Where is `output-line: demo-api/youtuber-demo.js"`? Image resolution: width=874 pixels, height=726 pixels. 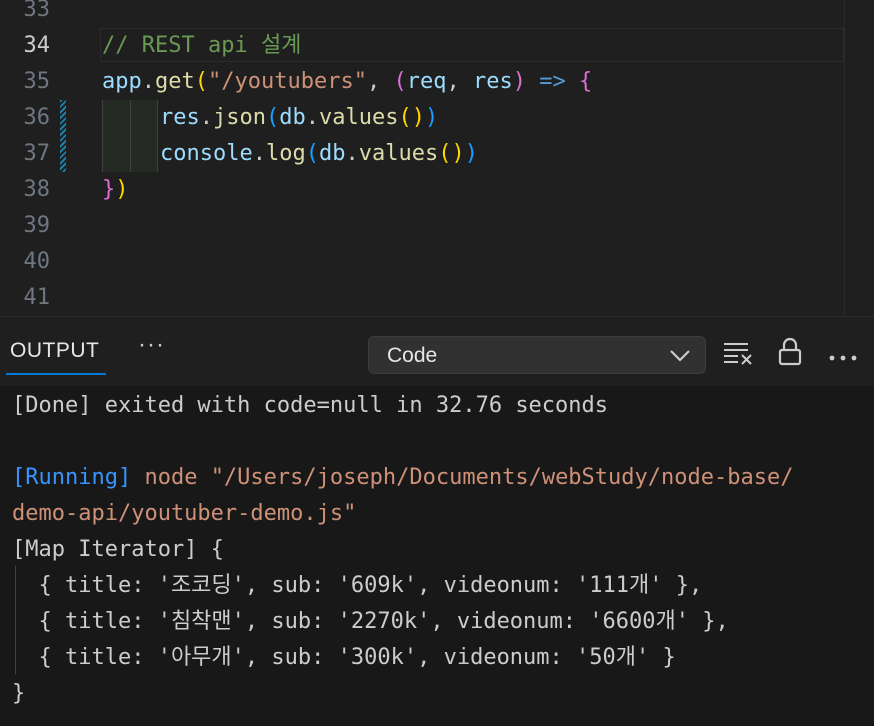 output-line: demo-api/youtuber-demo.js" is located at coordinates (184, 513).